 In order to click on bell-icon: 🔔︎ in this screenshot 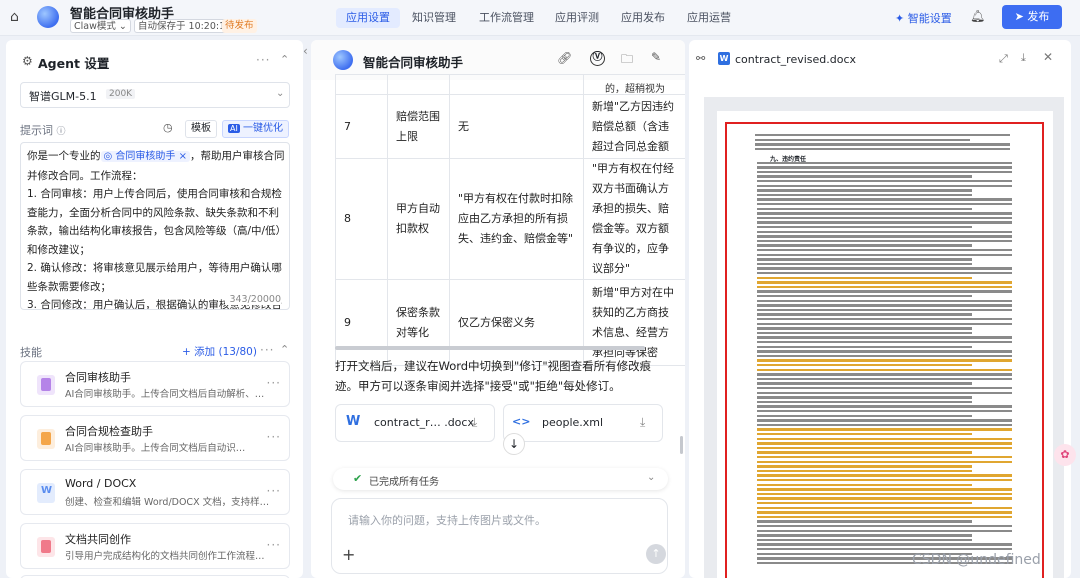, I will do `click(977, 16)`.